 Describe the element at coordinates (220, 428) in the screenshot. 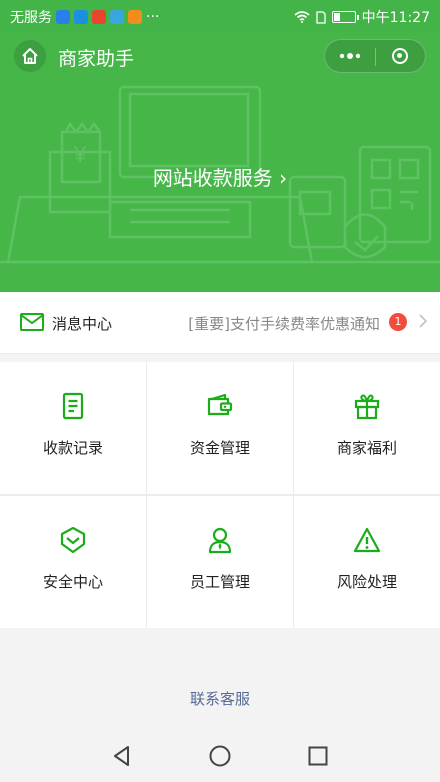

I see `feature-funds: 资金管理` at that location.